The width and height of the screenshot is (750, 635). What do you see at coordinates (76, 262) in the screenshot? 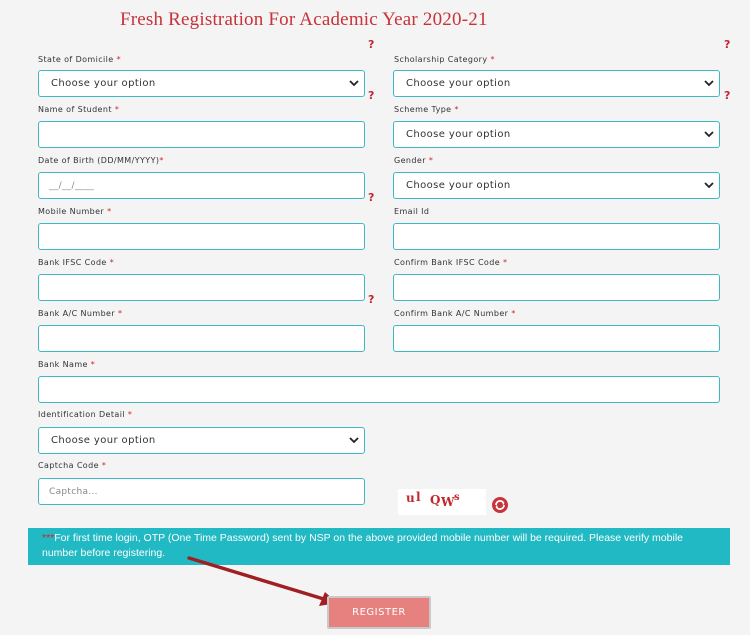
I see `bank-ifsc-code-label: Bank IFSC Code *` at bounding box center [76, 262].